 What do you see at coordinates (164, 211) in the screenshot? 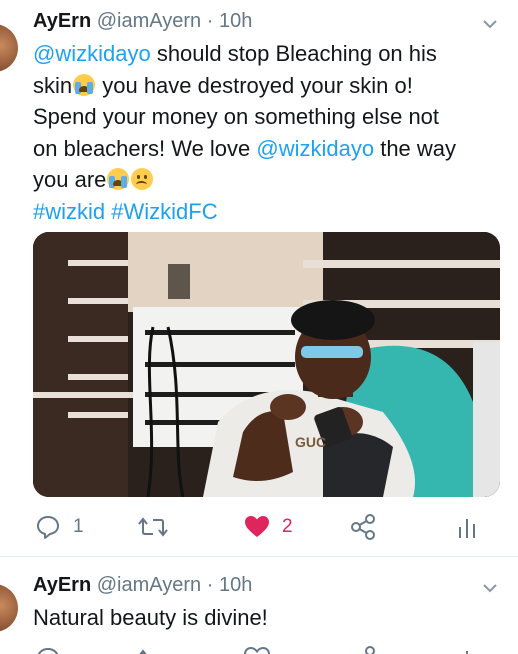
I see `hashtag-link: #WizkidFC` at bounding box center [164, 211].